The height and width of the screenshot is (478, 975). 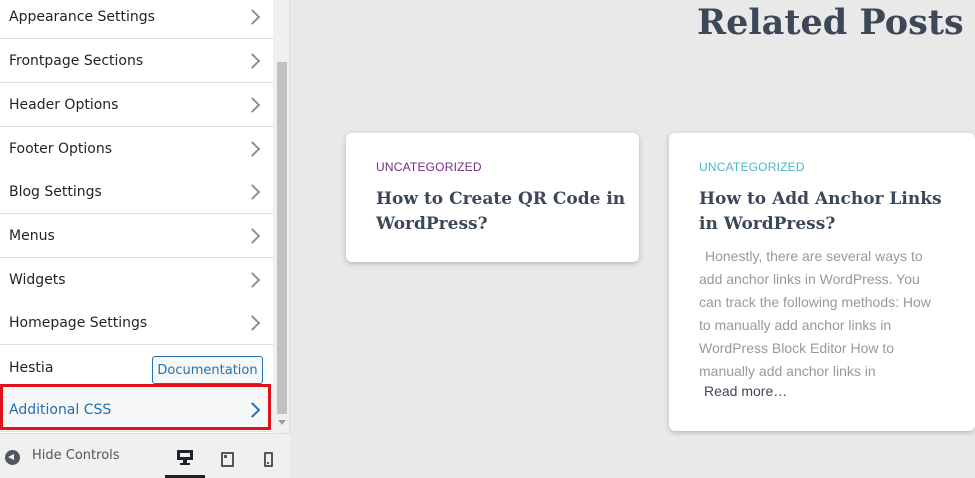 What do you see at coordinates (282, 238) in the screenshot?
I see `scrollbar-thumb` at bounding box center [282, 238].